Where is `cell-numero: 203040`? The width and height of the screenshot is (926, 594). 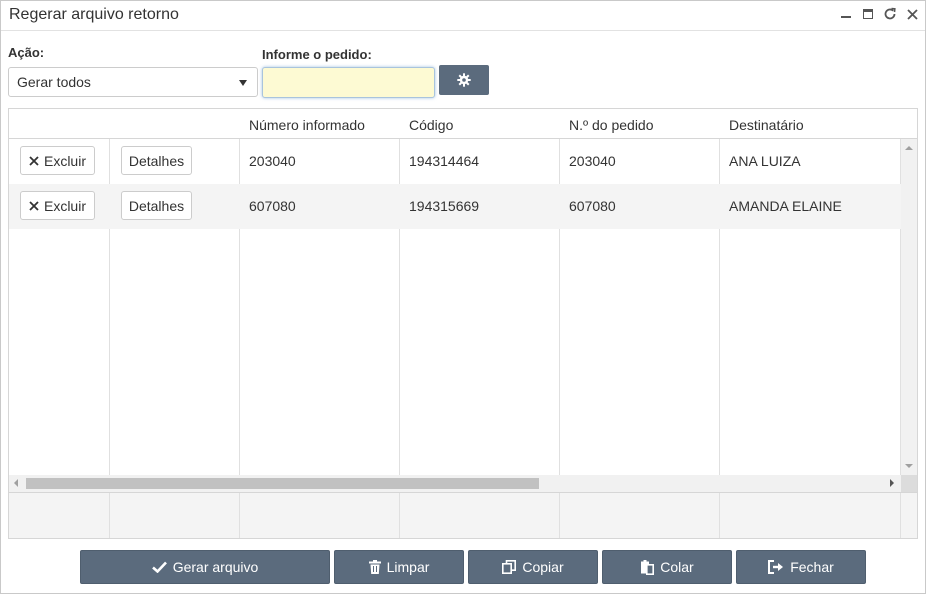
cell-numero: 203040 is located at coordinates (272, 161).